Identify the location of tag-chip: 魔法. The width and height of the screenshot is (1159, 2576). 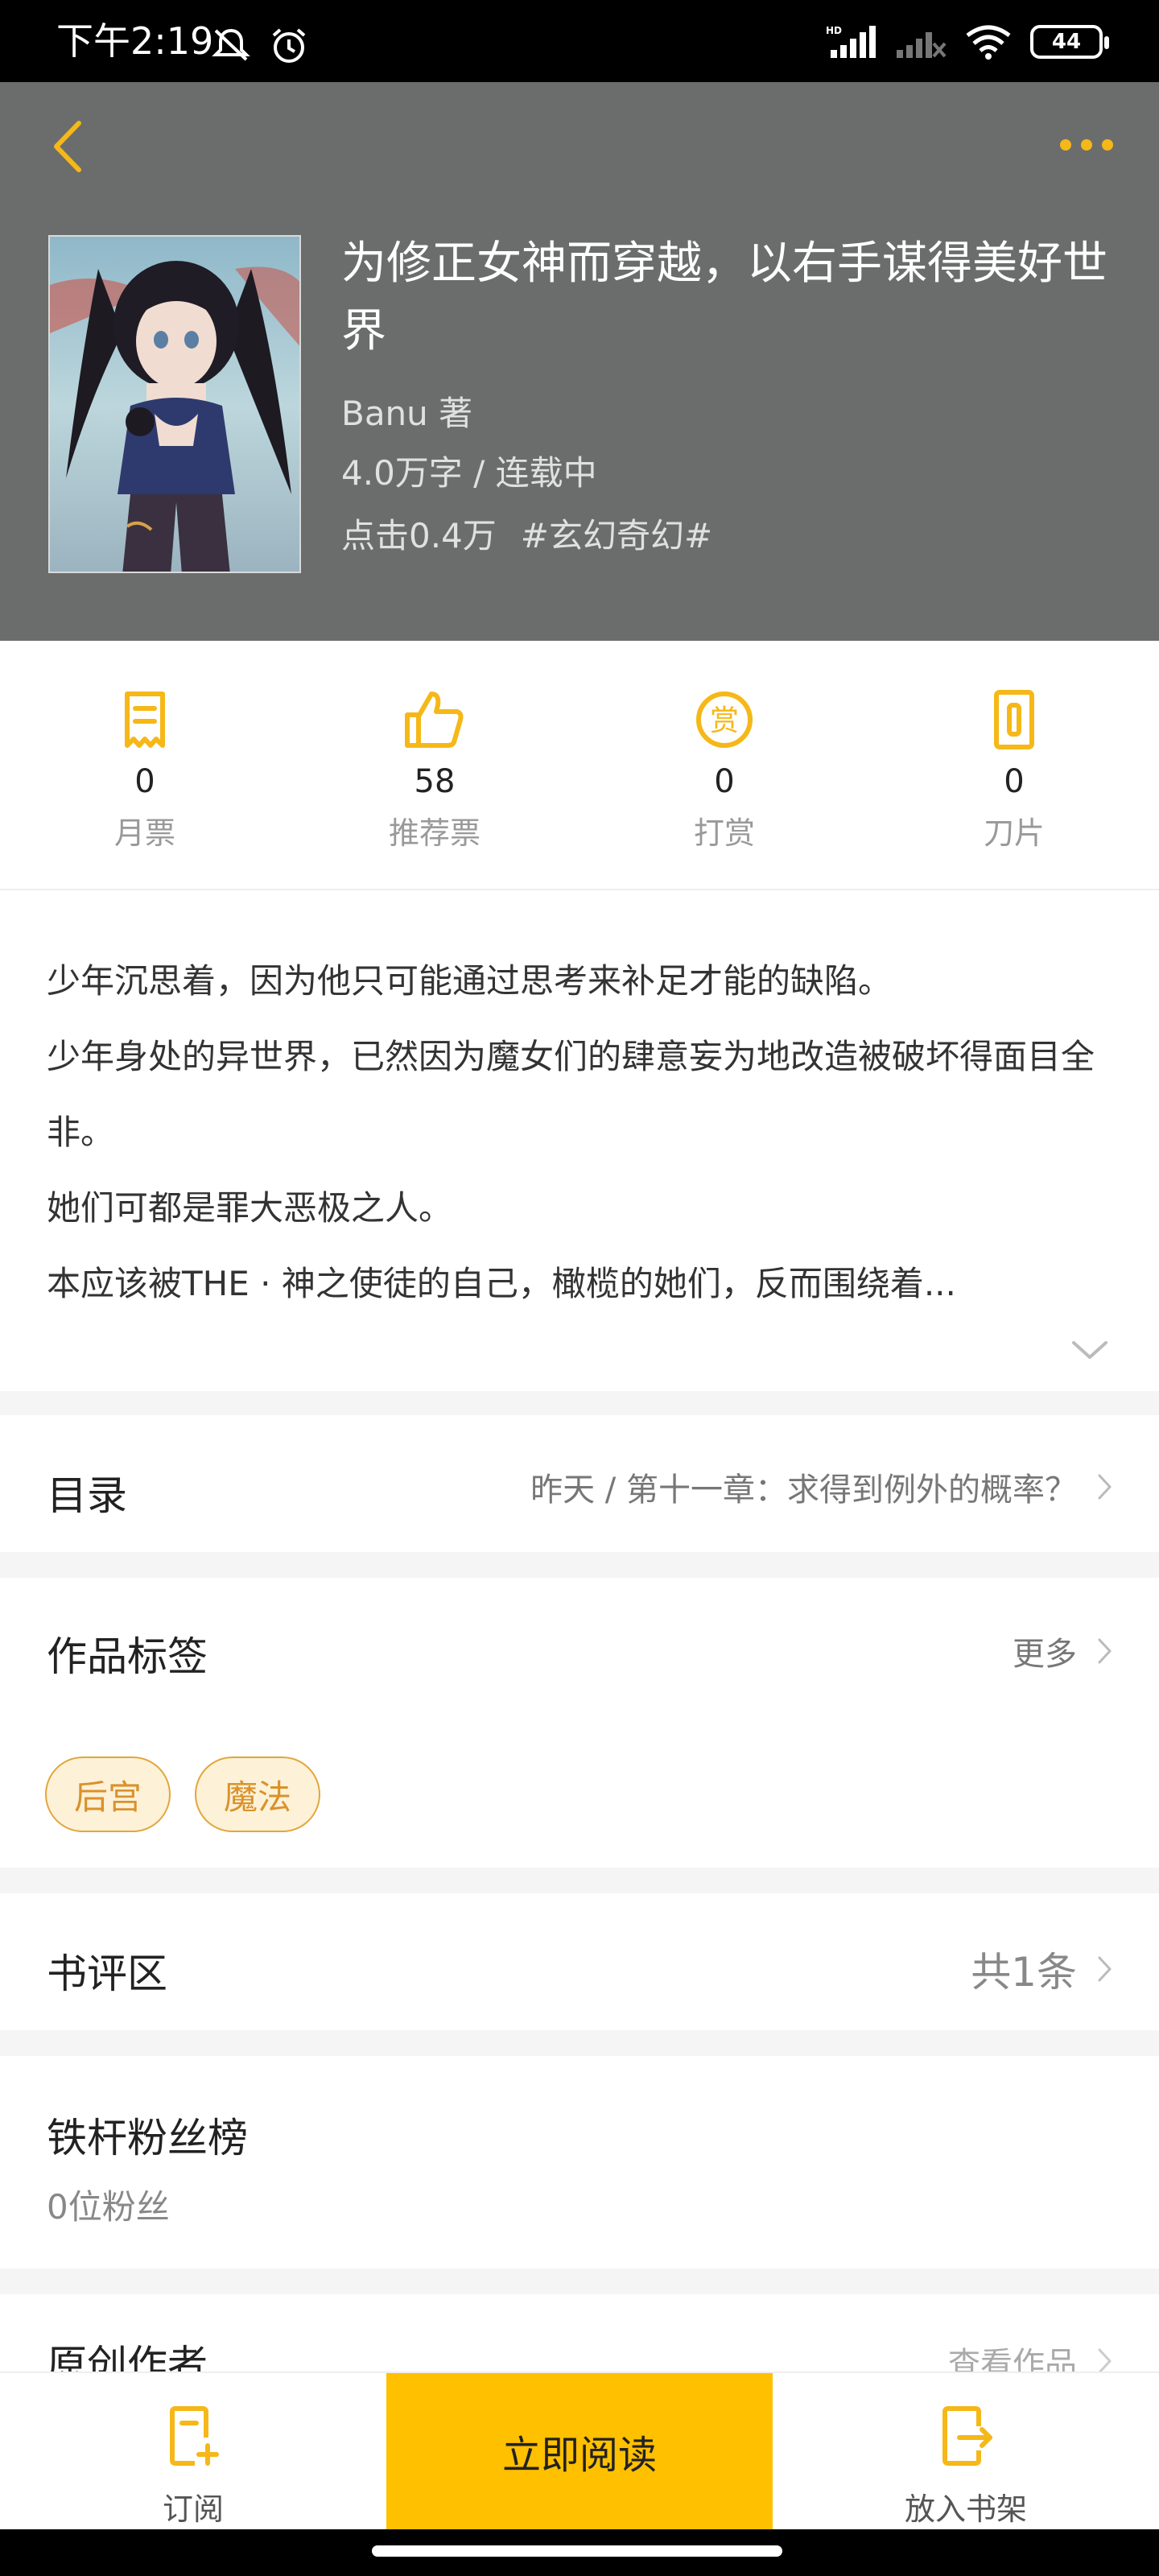
(258, 1794).